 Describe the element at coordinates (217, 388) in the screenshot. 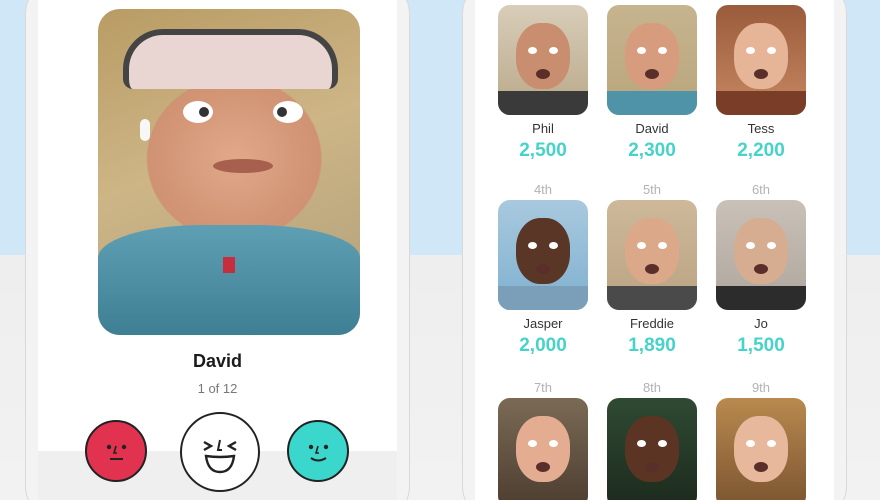

I see `contestant-position: 1 of 12` at that location.